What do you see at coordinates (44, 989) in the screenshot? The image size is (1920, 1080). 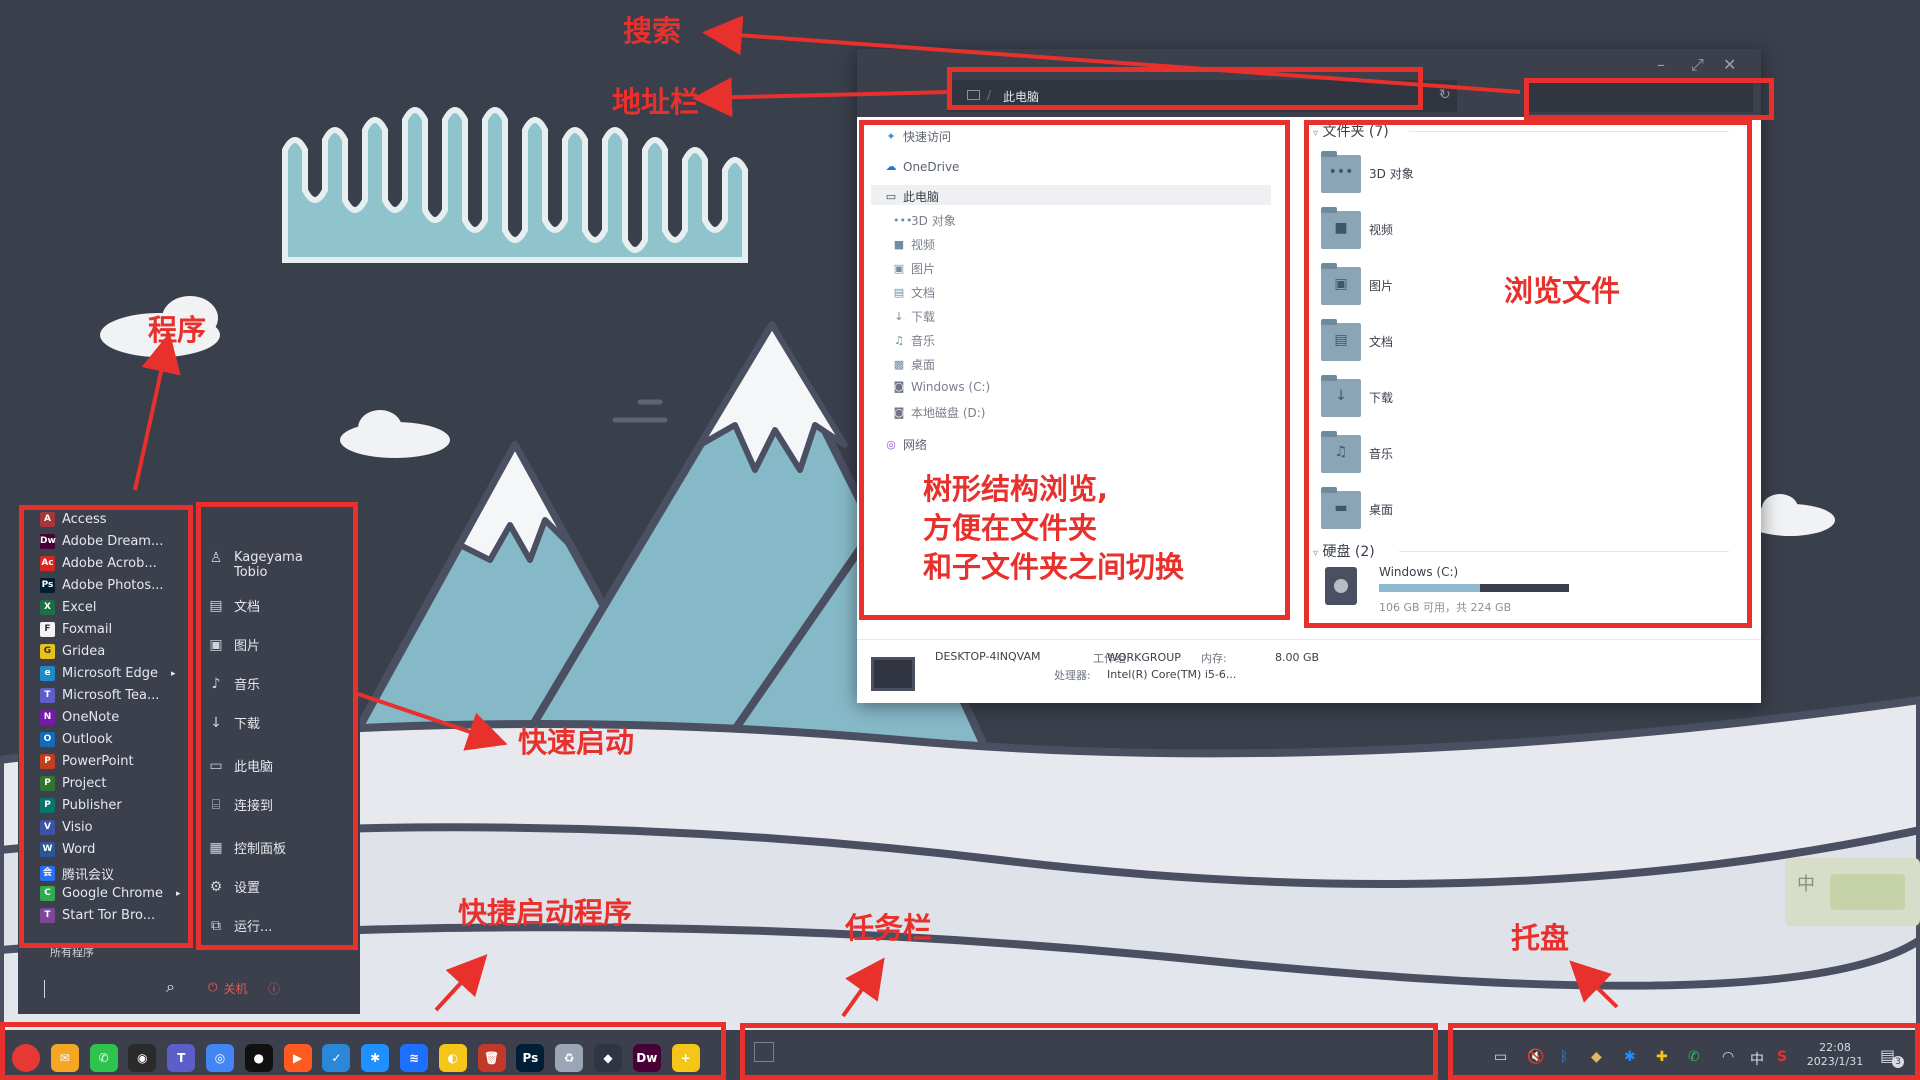 I see `start-search-input` at bounding box center [44, 989].